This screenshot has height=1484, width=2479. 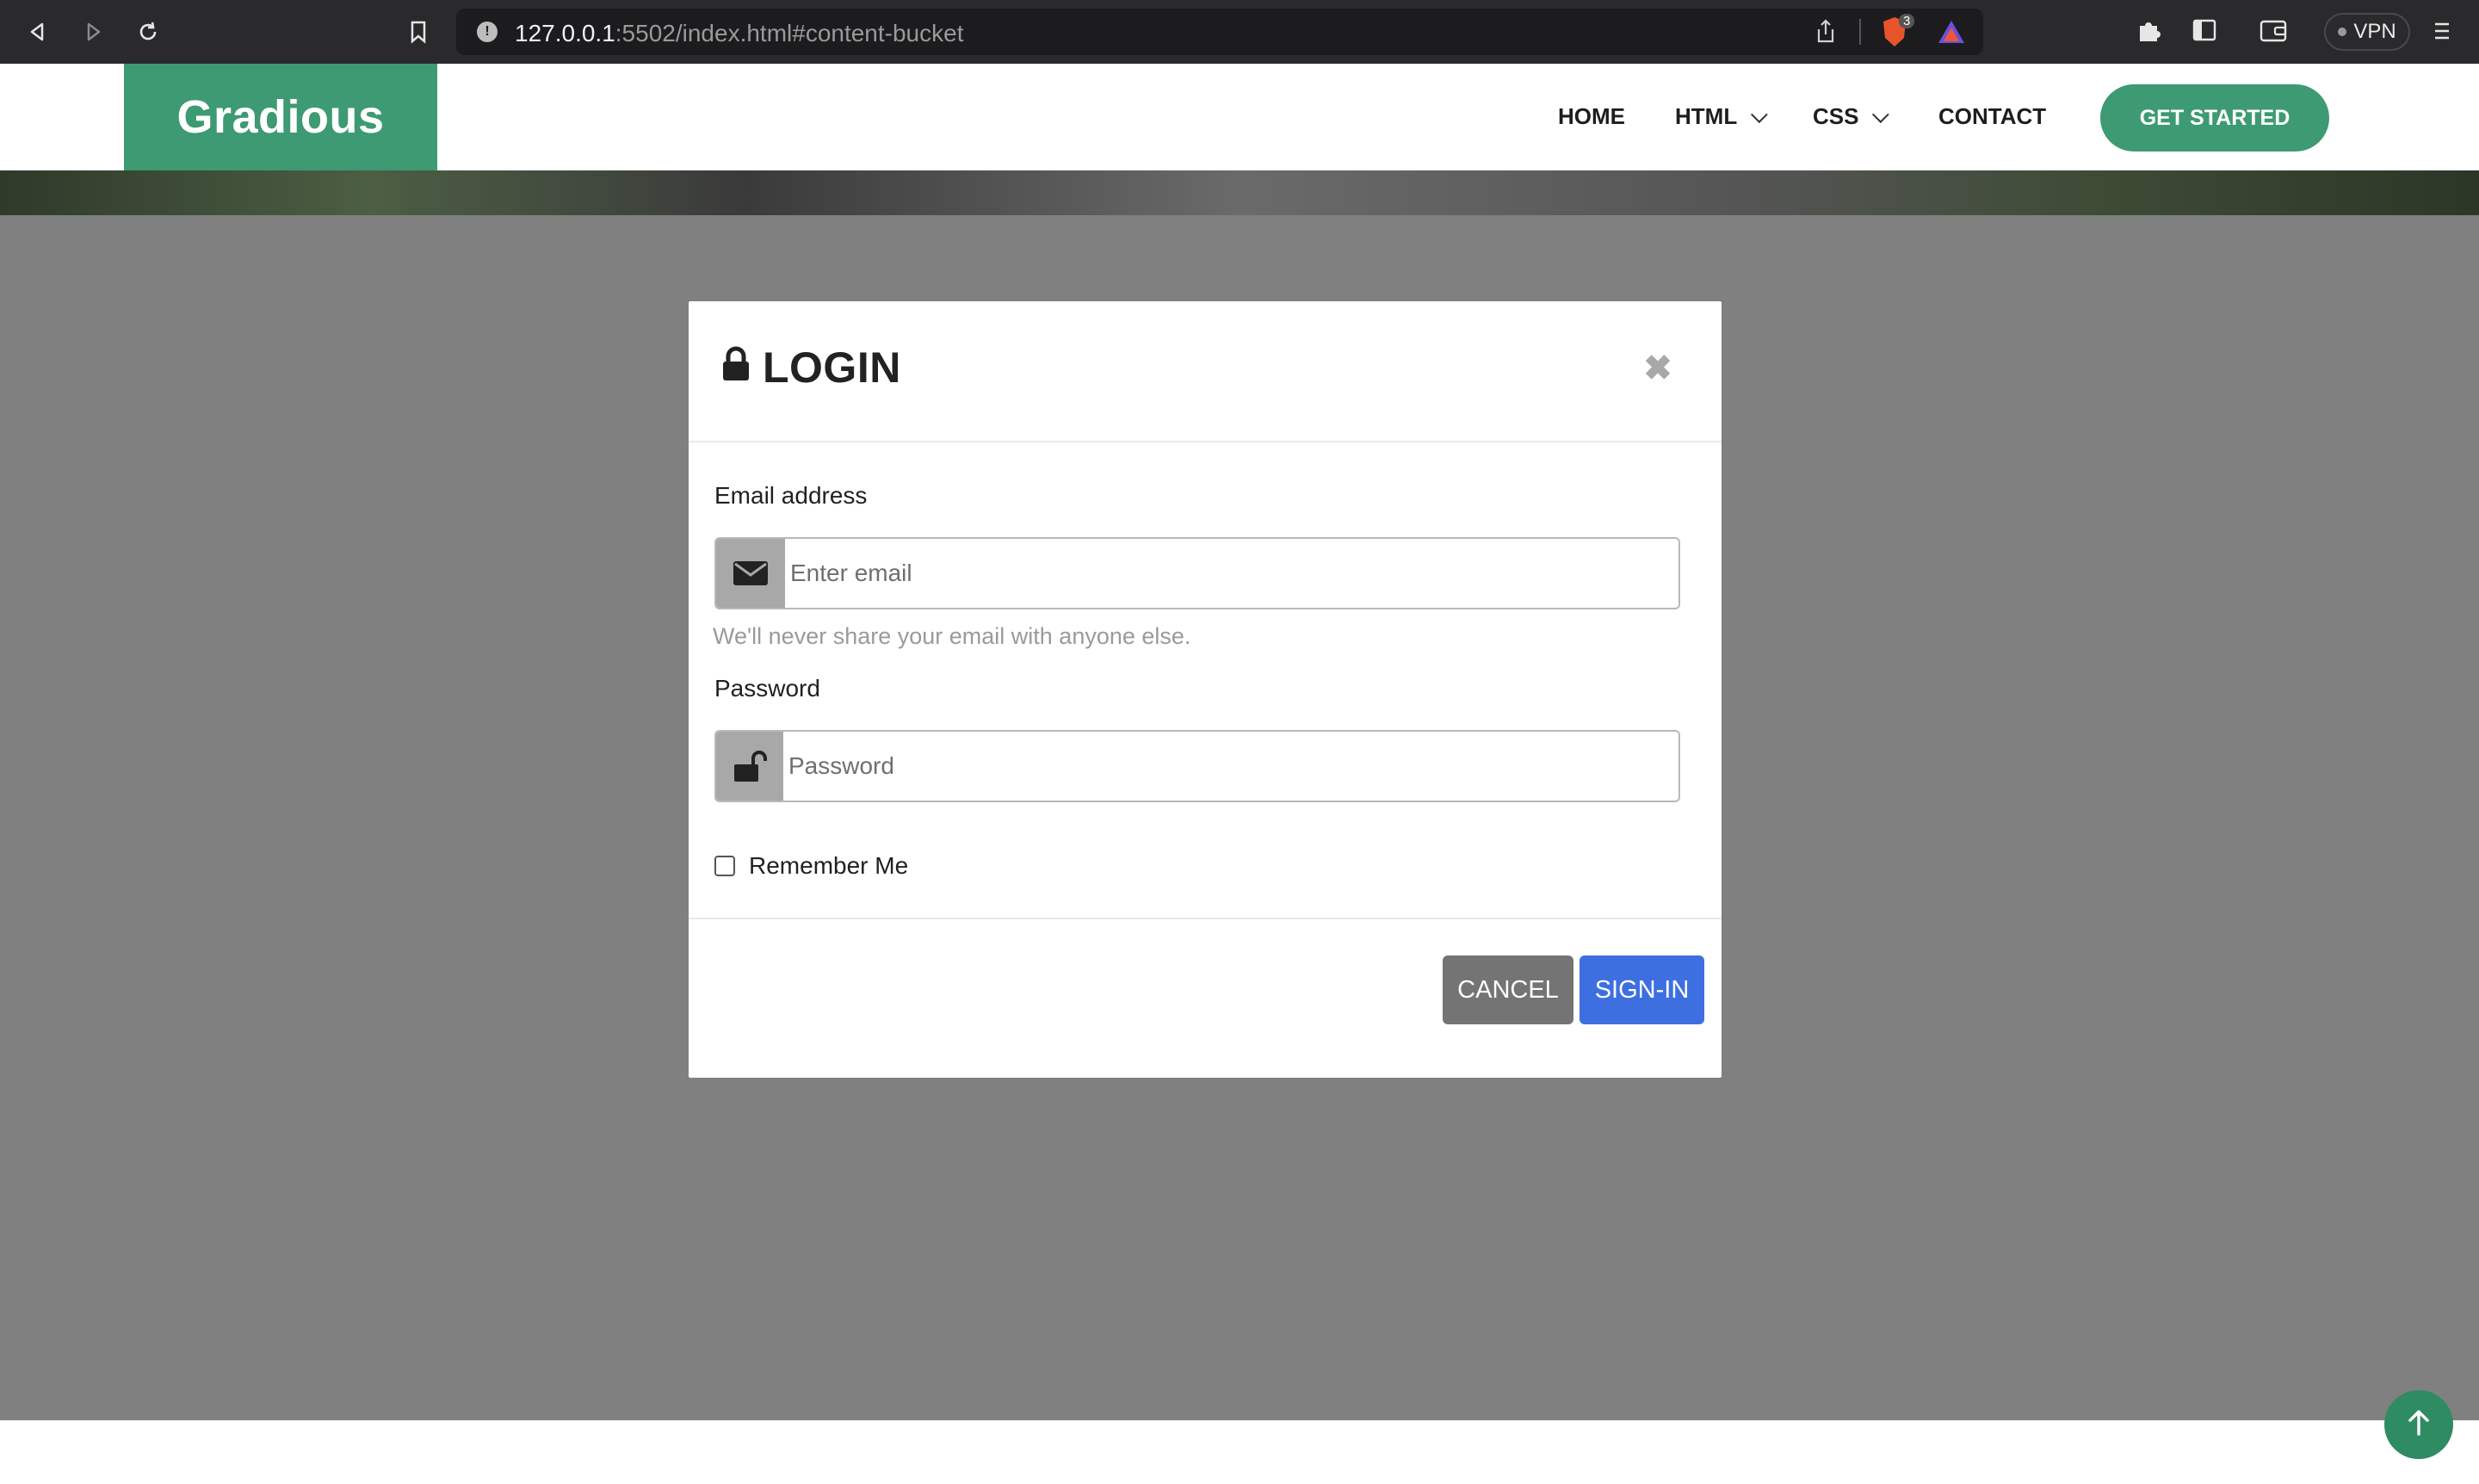 I want to click on nav-css-label: CSS, so click(x=1836, y=116).